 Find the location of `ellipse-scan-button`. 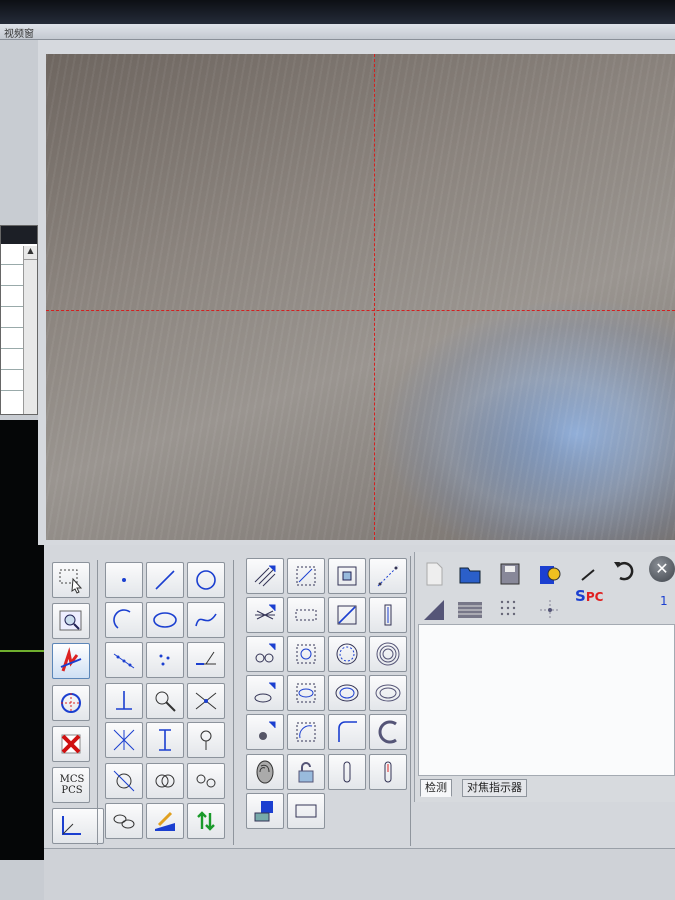

ellipse-scan-button is located at coordinates (306, 693).